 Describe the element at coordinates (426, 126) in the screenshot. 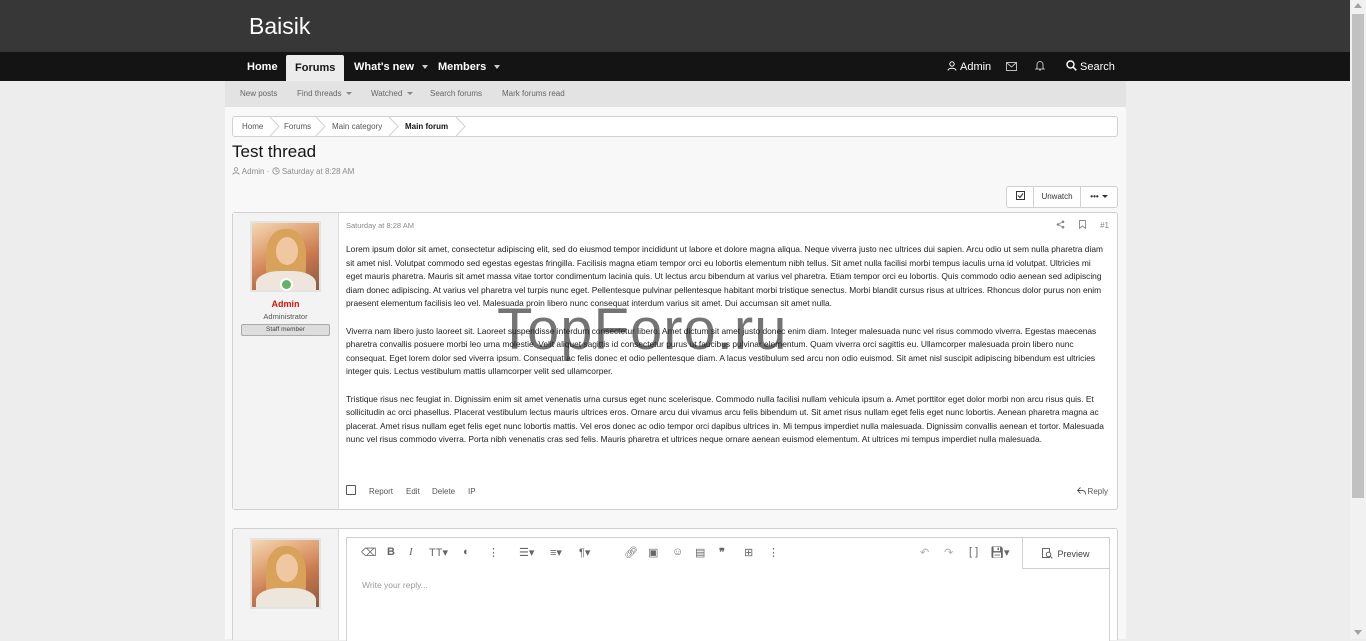

I see `breadcrumb-main-forum: Main forum` at that location.